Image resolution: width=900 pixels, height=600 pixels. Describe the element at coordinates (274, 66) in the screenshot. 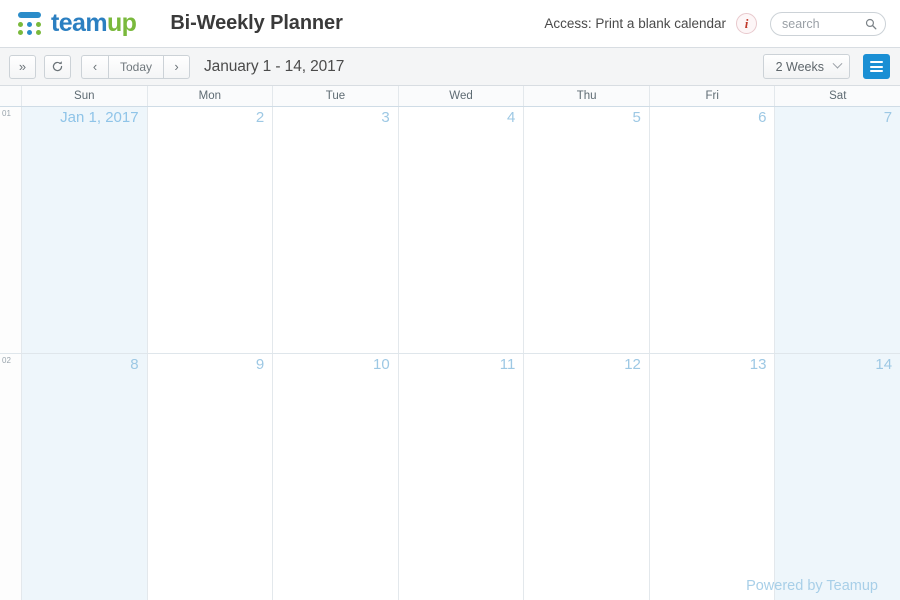

I see `date-range-label: January 1 - 14, 2017` at that location.